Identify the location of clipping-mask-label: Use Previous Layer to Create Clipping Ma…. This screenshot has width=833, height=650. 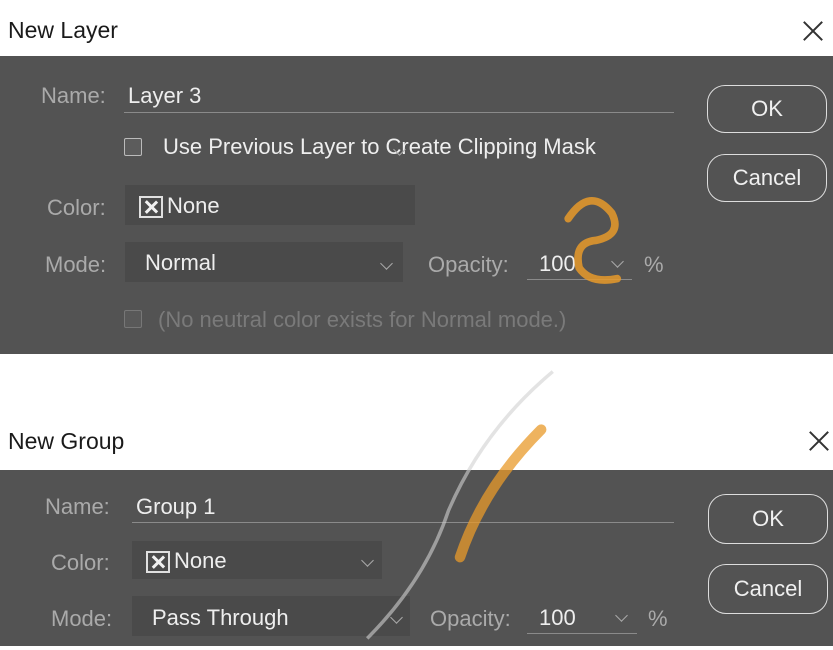
(379, 146).